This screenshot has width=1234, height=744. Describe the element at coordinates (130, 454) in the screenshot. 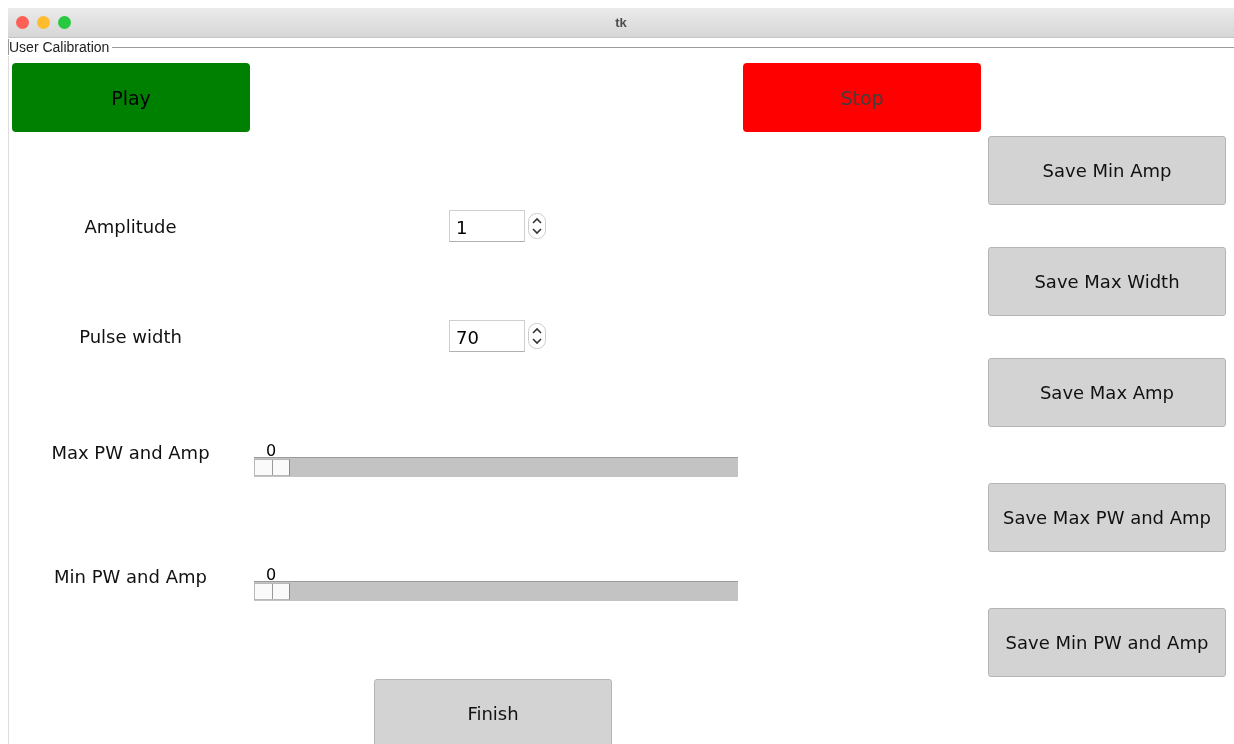

I see `slider-label: Max PW and Amp` at that location.